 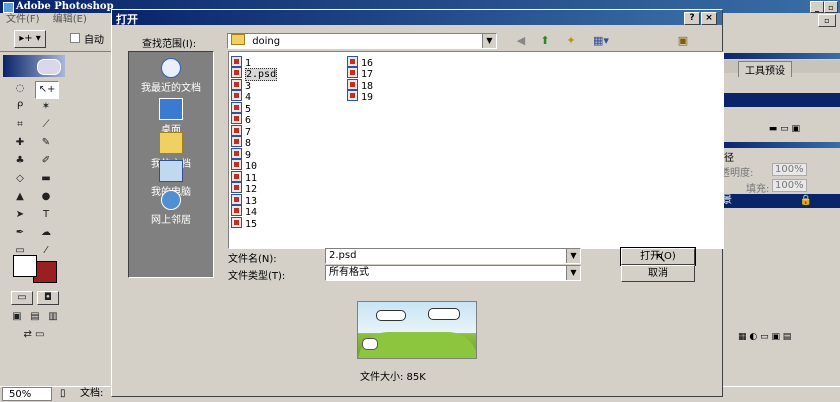 I want to click on move-tool-icon: ↖+, so click(x=47, y=90).